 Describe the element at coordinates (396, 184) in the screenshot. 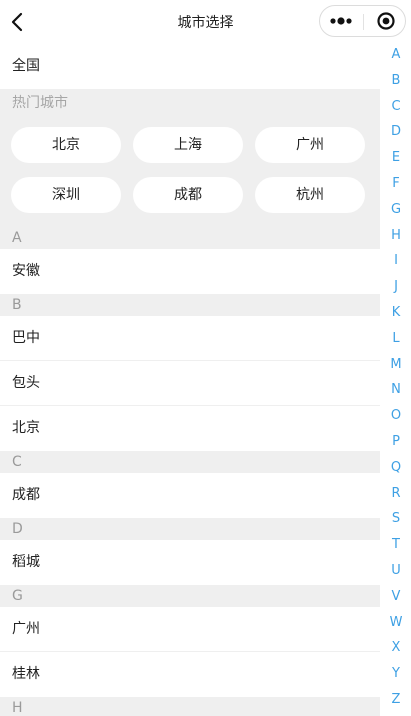

I see `index-letter: F` at that location.